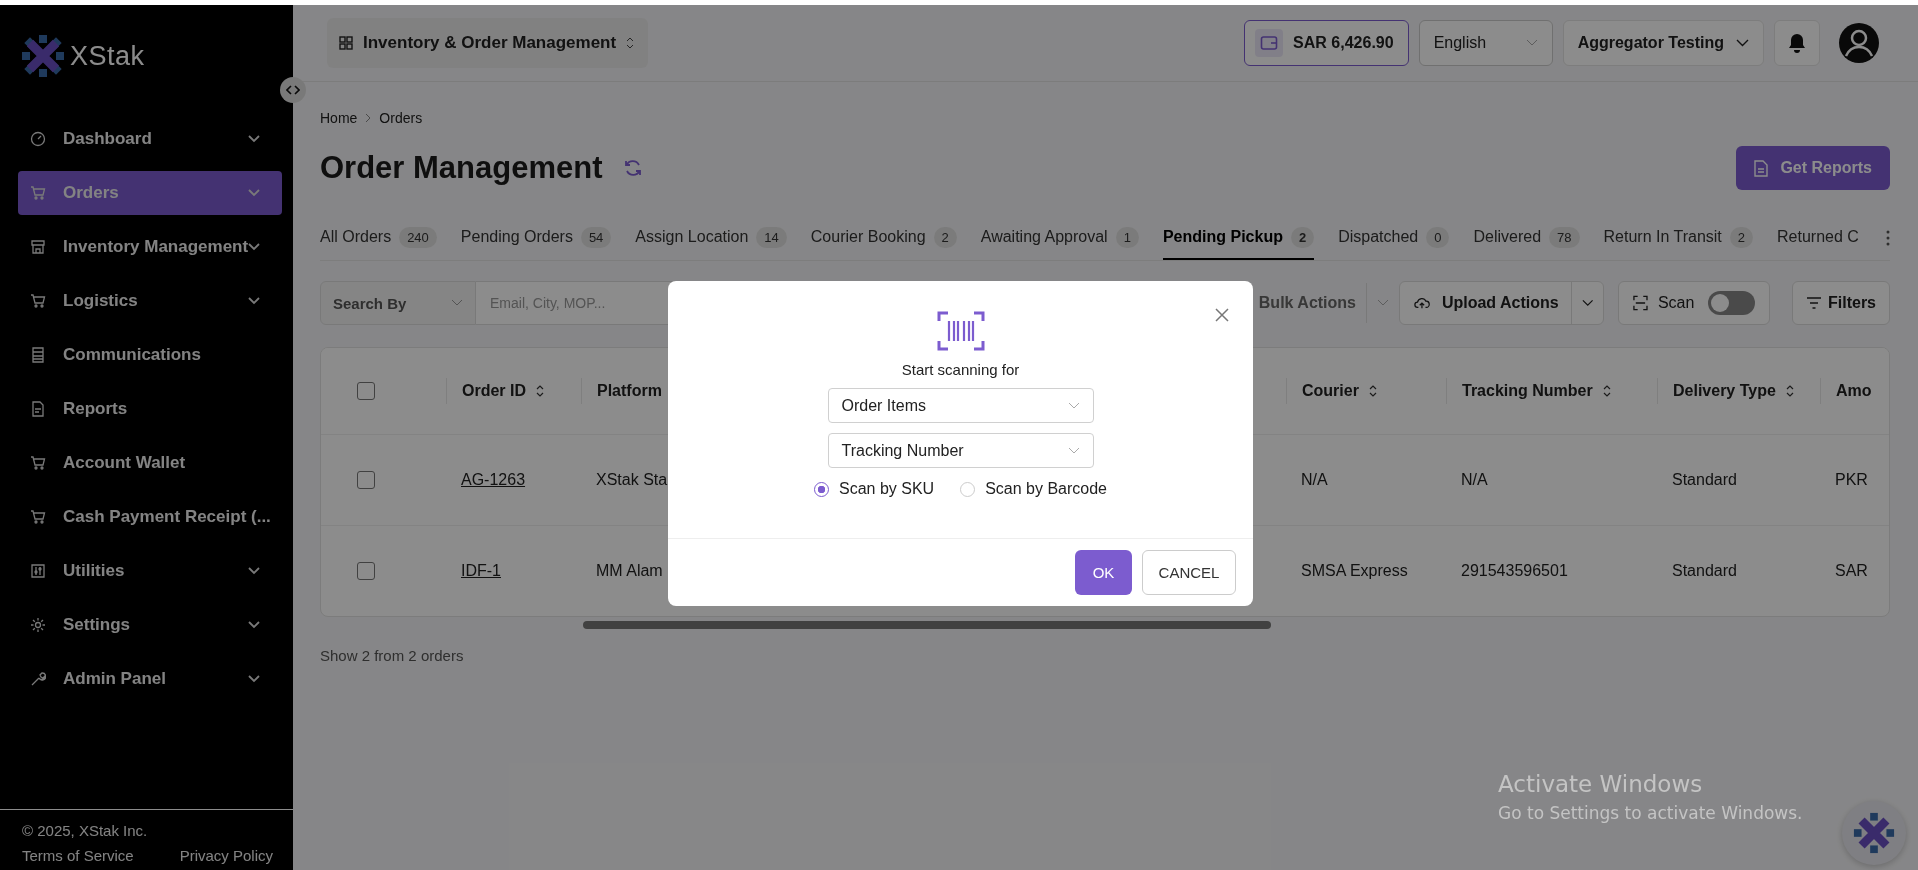 Image resolution: width=1918 pixels, height=870 pixels. Describe the element at coordinates (150, 679) in the screenshot. I see `sidebar-item: Admin Panel` at that location.